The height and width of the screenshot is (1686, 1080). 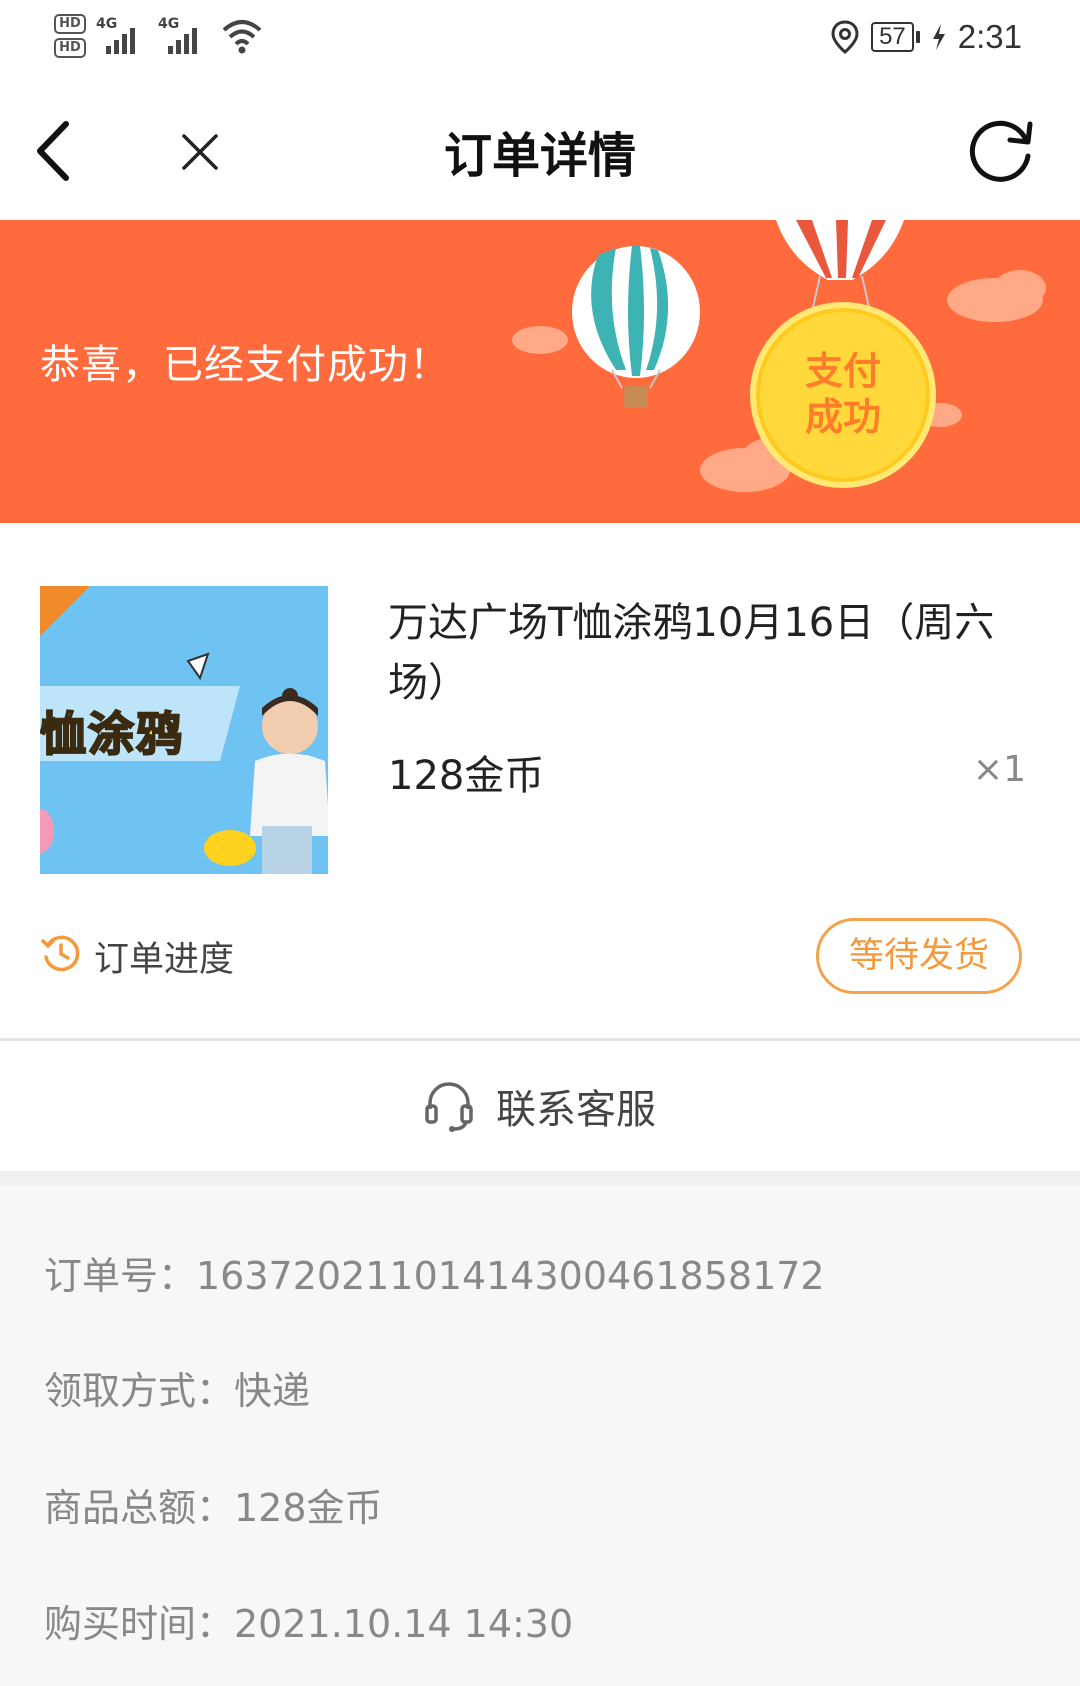 I want to click on product-quantity: ×1, so click(x=999, y=769).